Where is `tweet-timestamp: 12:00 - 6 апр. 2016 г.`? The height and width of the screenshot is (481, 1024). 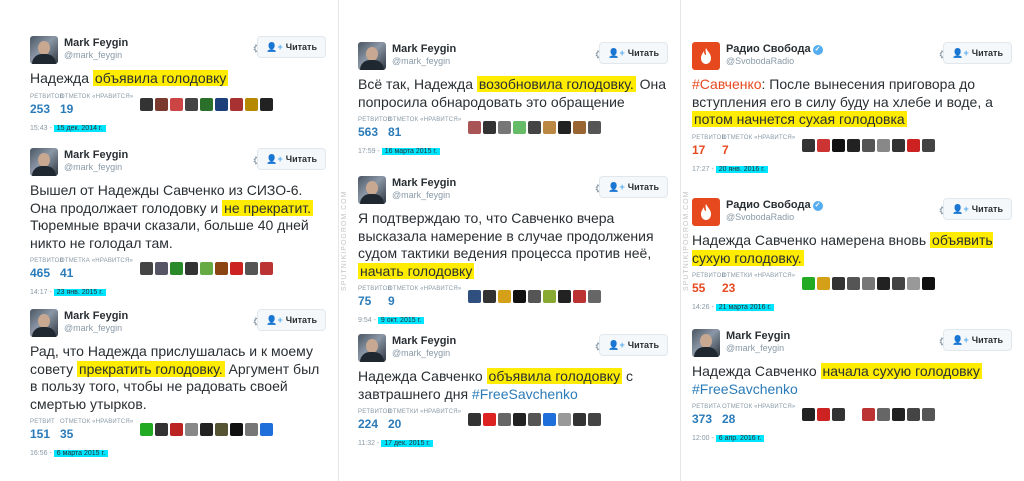 tweet-timestamp: 12:00 - 6 апр. 2016 г. is located at coordinates (852, 440).